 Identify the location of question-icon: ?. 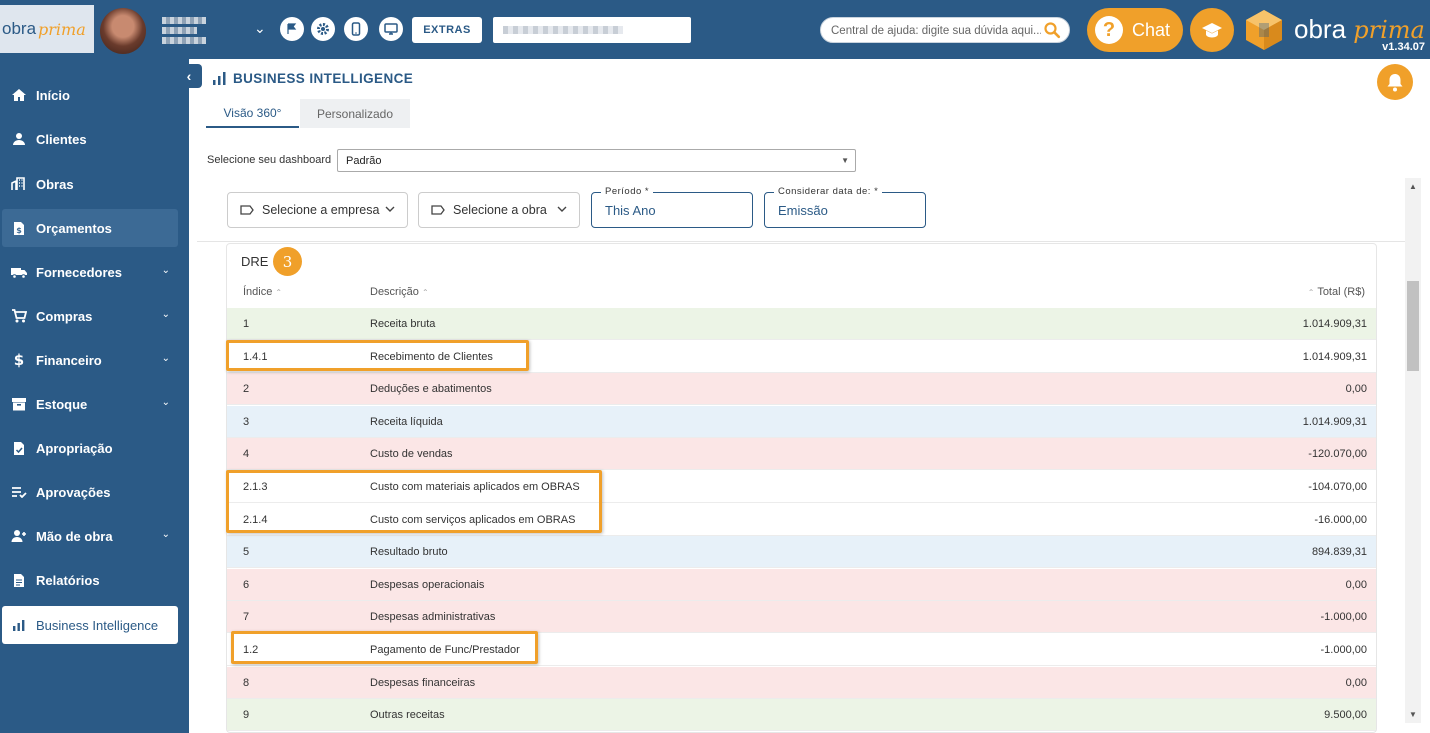
(1109, 30).